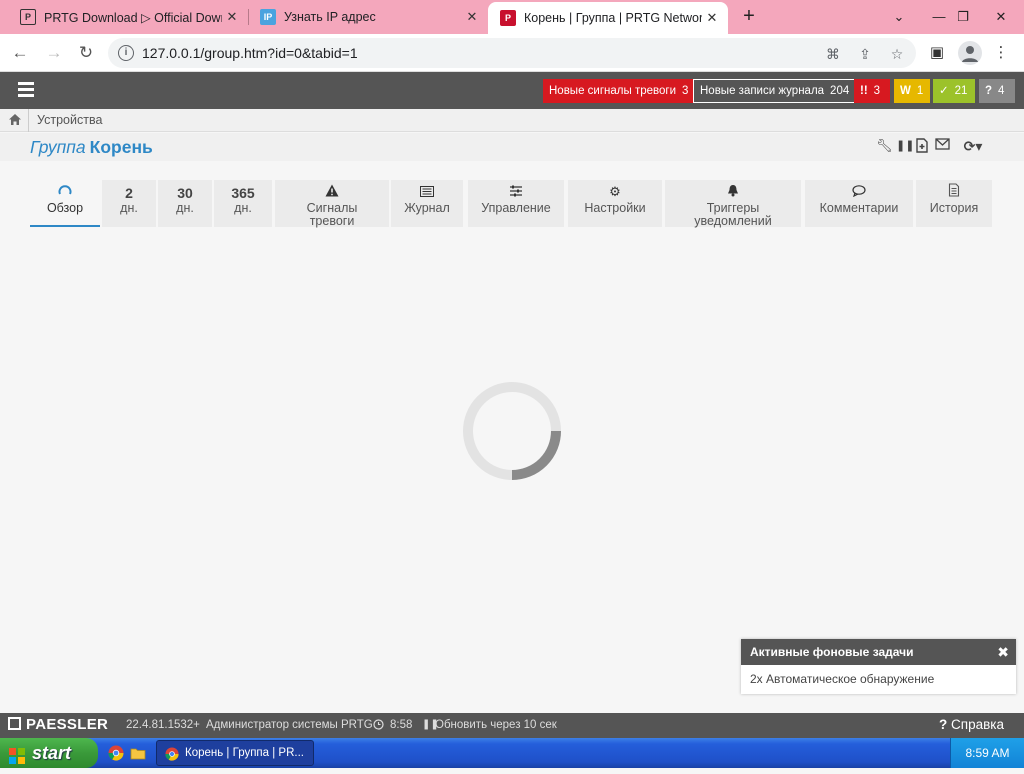  Describe the element at coordinates (749, 17) in the screenshot. I see `new-tab-button: +` at that location.